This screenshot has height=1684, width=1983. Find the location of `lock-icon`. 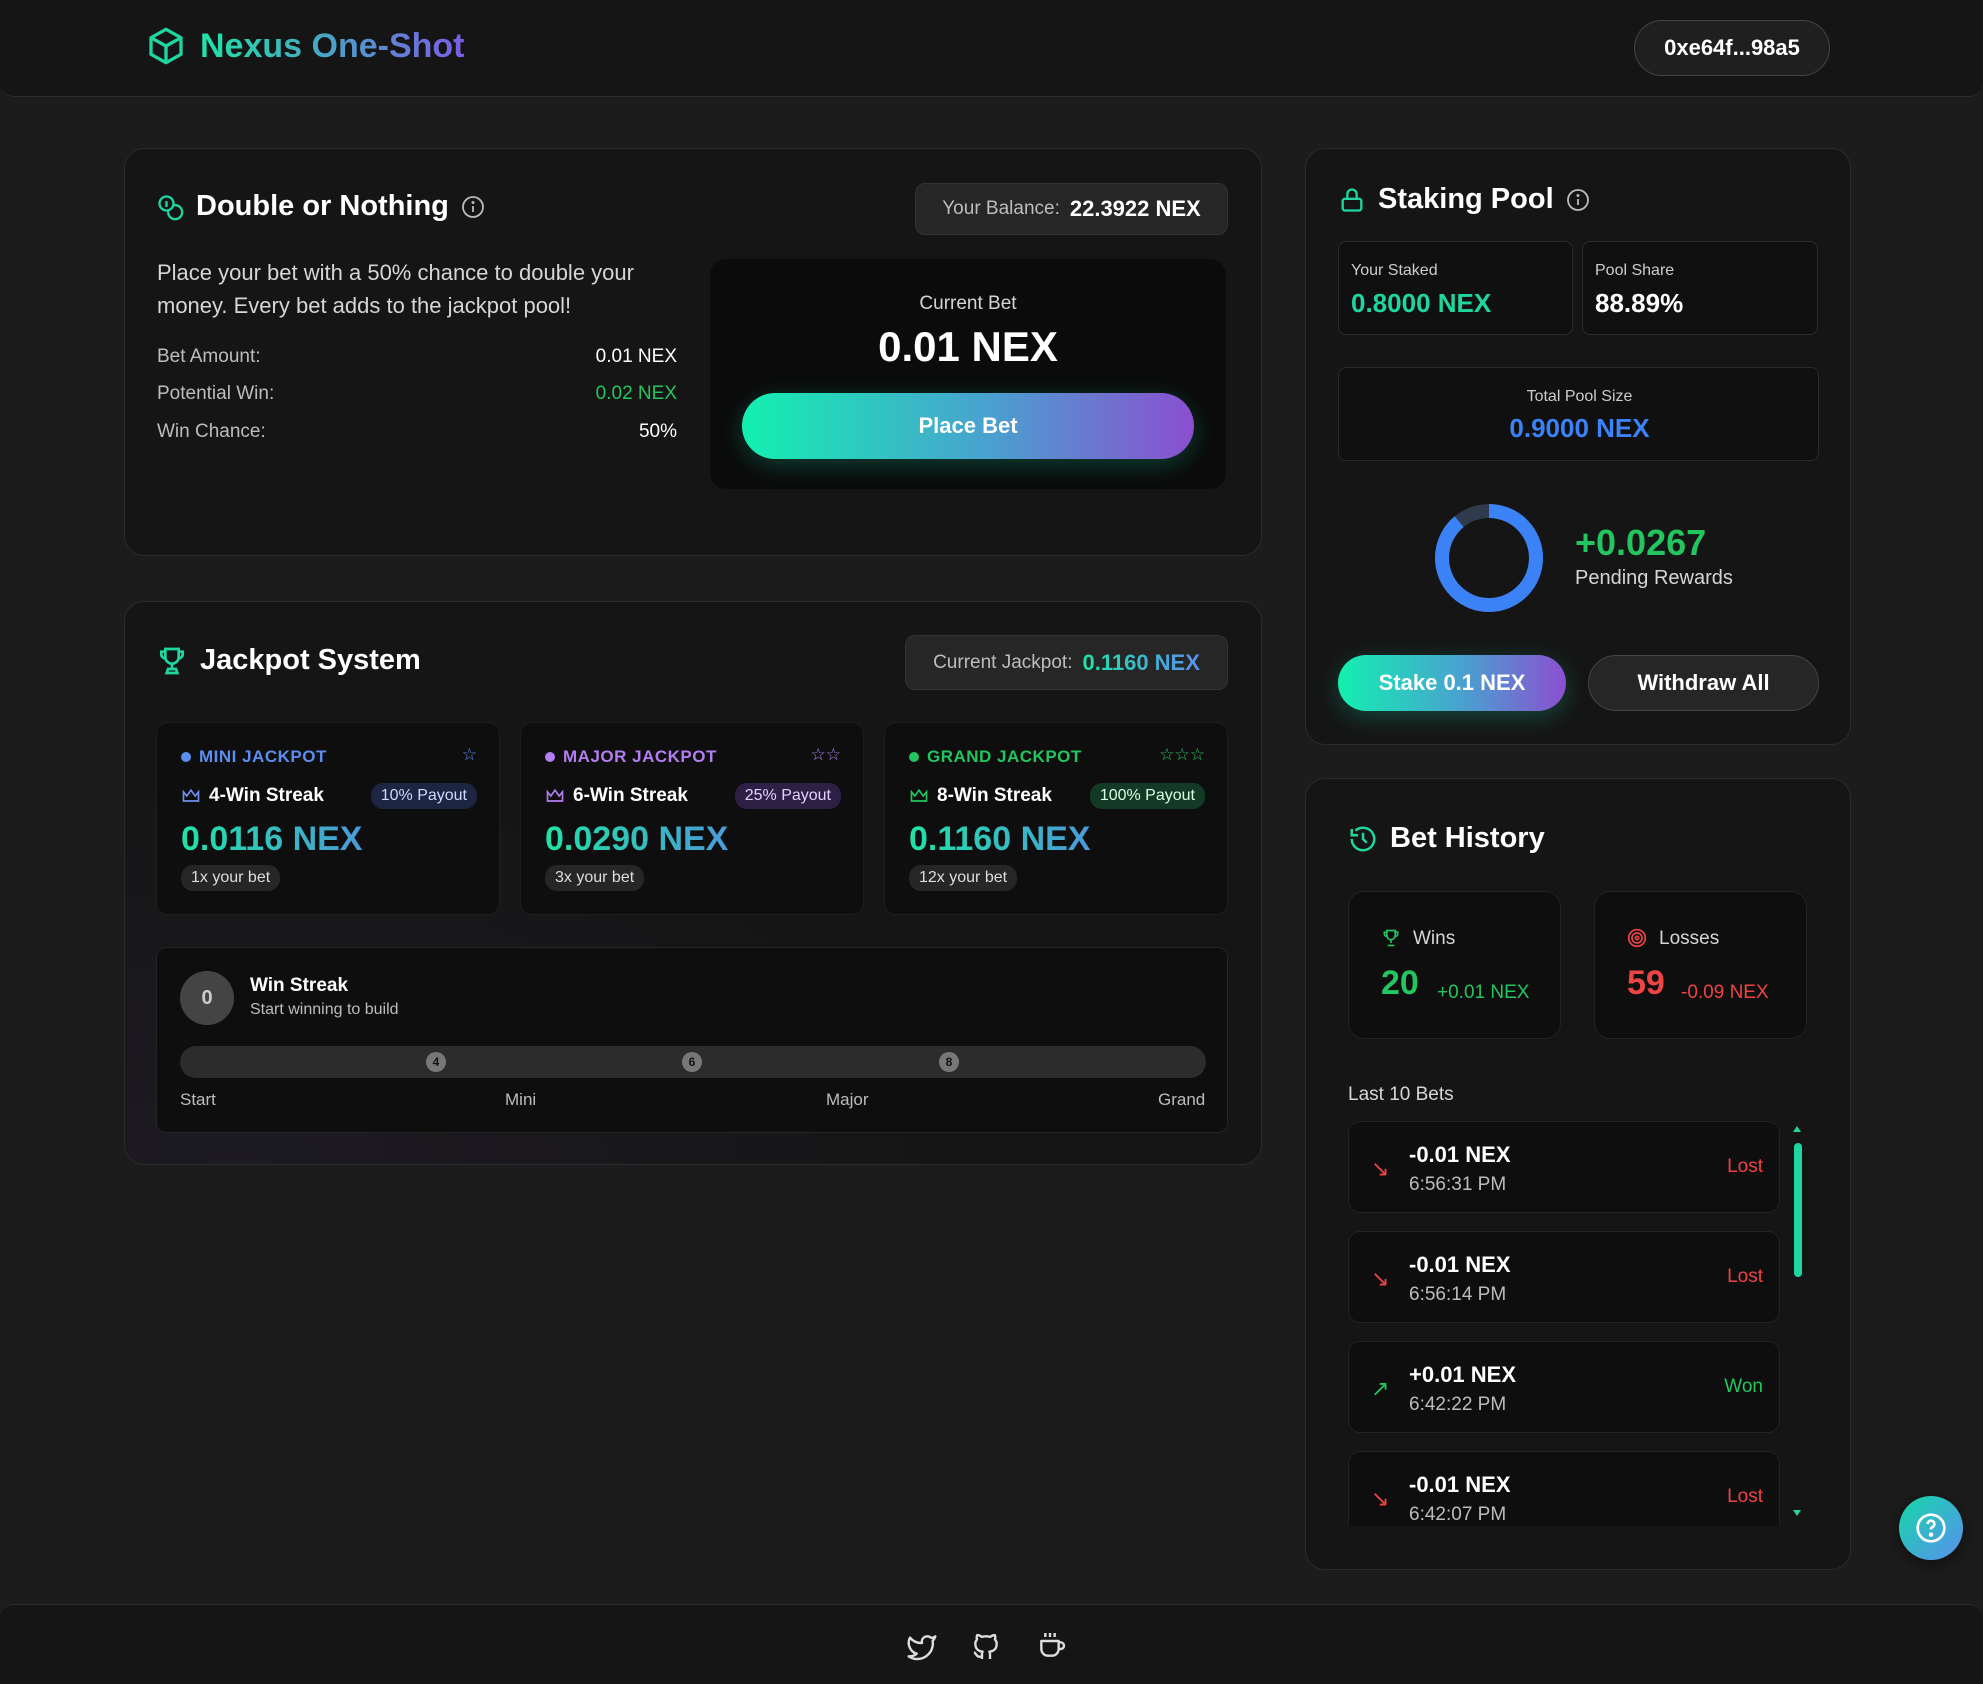

lock-icon is located at coordinates (1352, 199).